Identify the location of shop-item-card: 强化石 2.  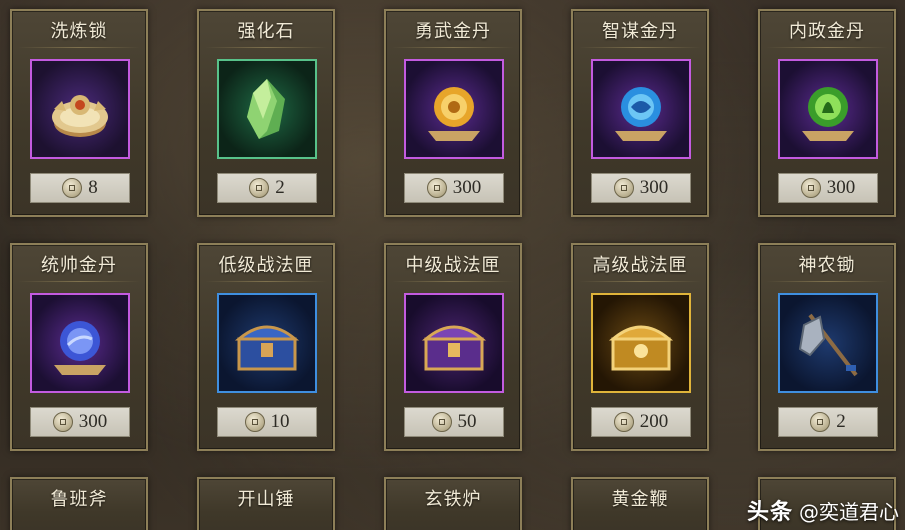
(266, 113).